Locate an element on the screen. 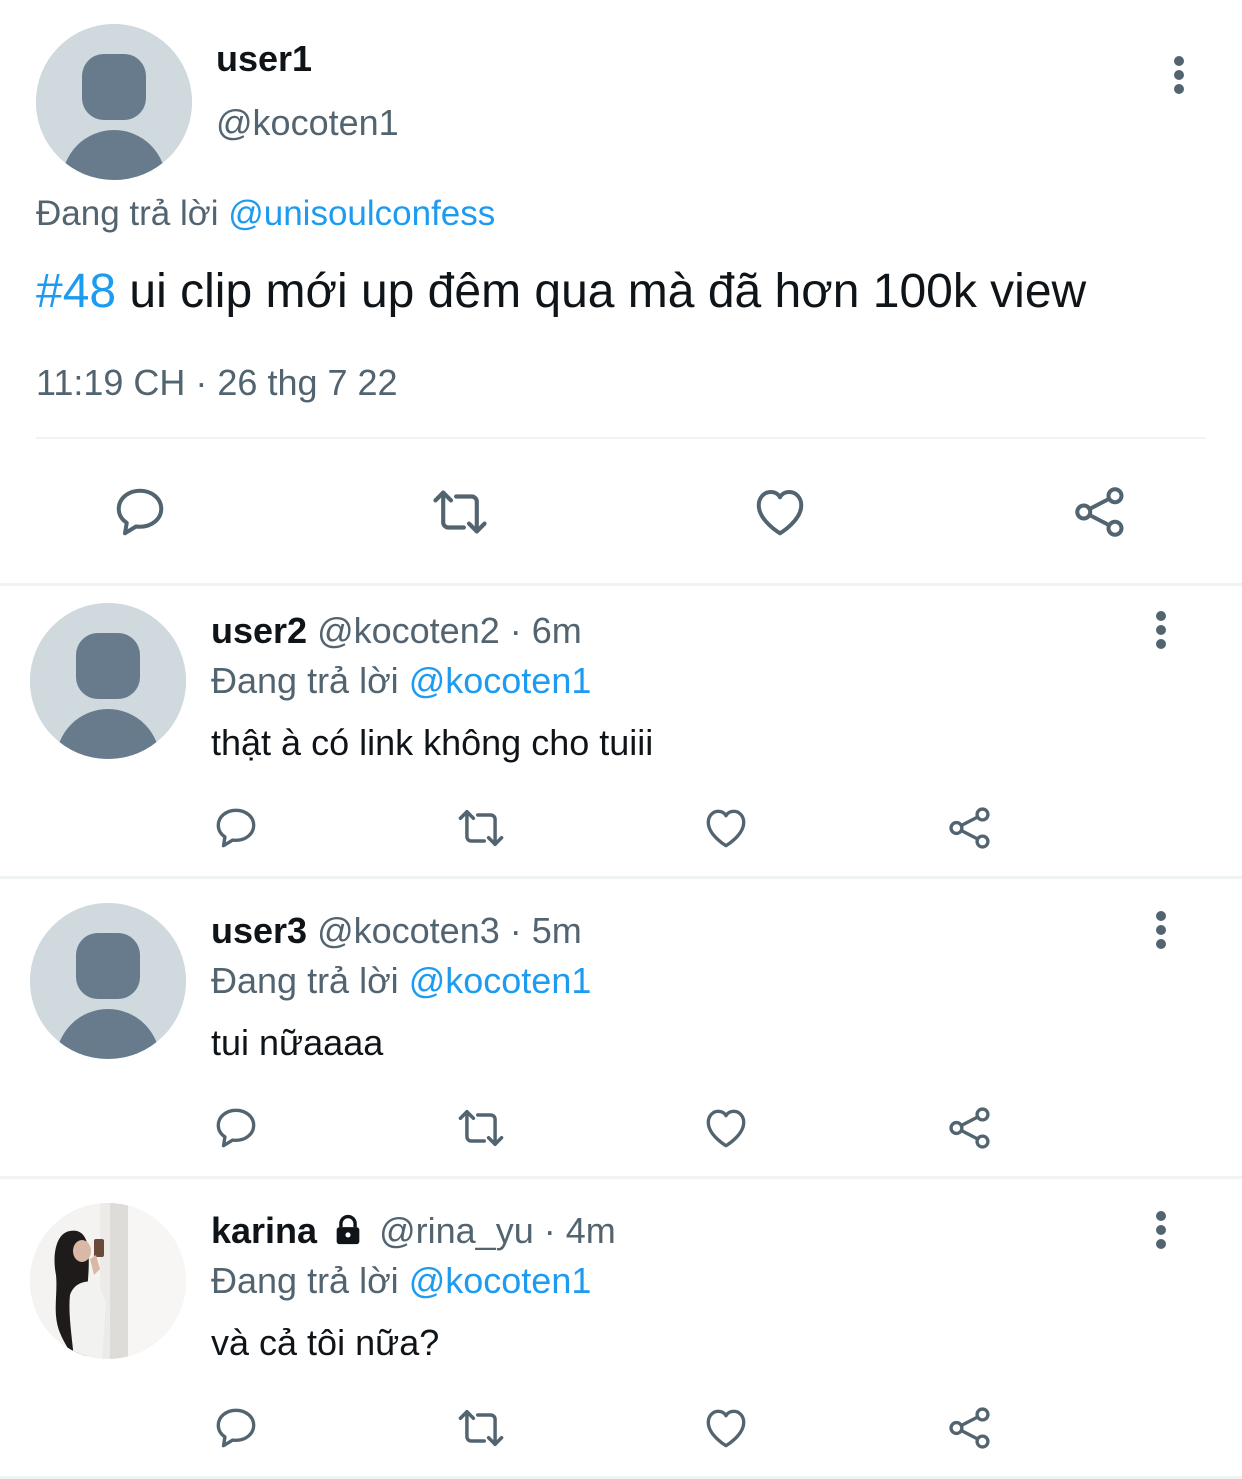 Image resolution: width=1242 pixels, height=1479 pixels. main-tweet-display-name: user1 is located at coordinates (264, 59).